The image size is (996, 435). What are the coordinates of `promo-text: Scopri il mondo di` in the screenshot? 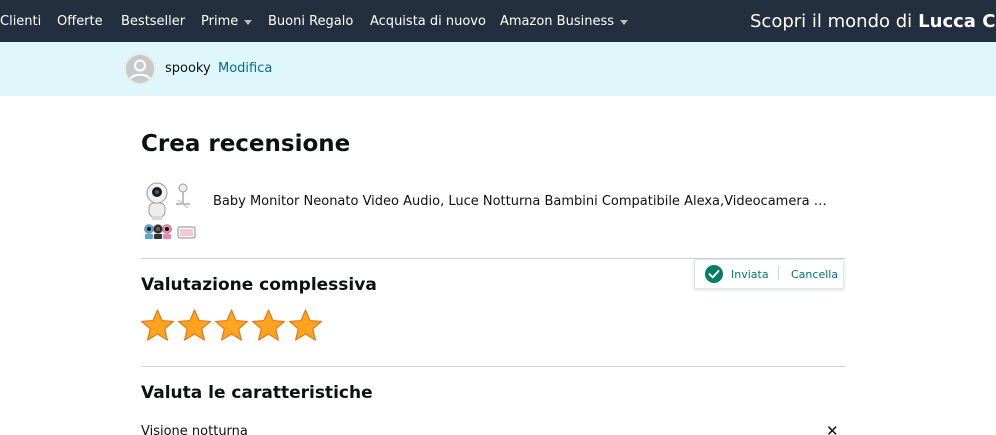 It's located at (831, 21).